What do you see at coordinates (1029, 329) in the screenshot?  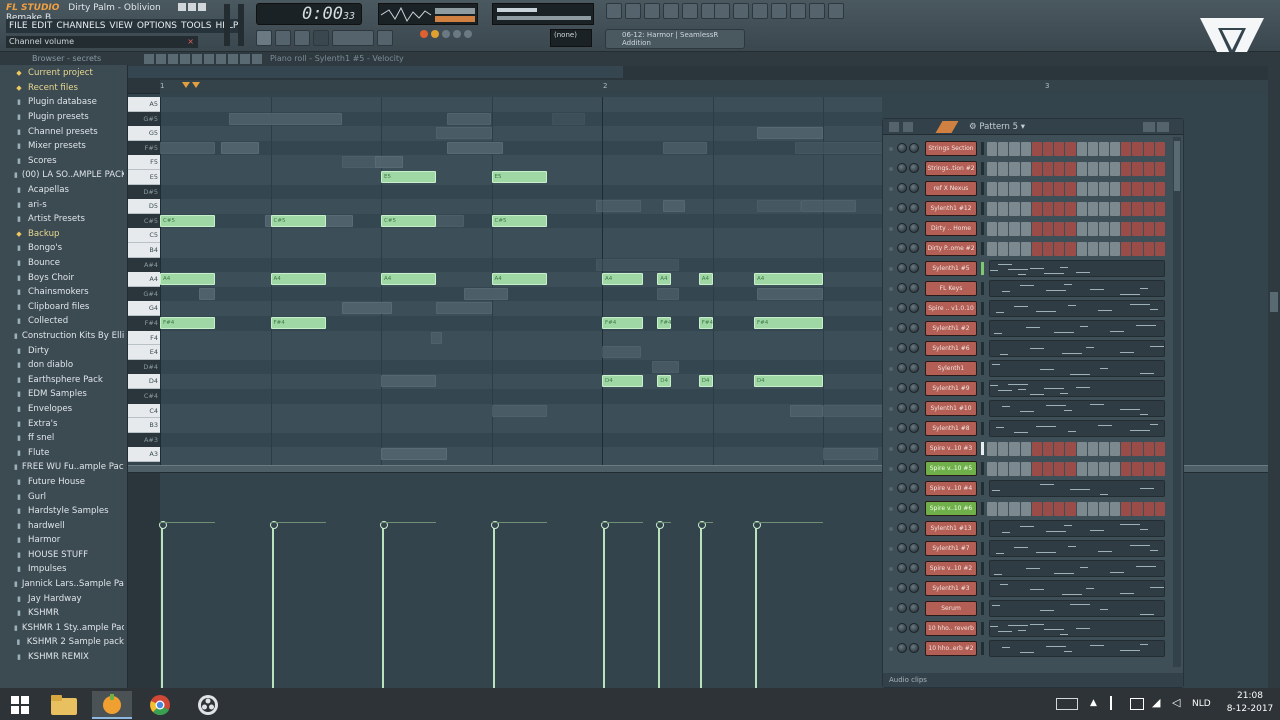 I see `channel-row: Sylenth1 #2` at bounding box center [1029, 329].